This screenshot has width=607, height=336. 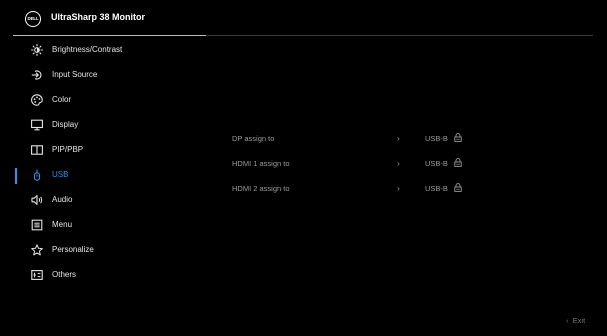 I want to click on sun-icon, so click(x=37, y=50).